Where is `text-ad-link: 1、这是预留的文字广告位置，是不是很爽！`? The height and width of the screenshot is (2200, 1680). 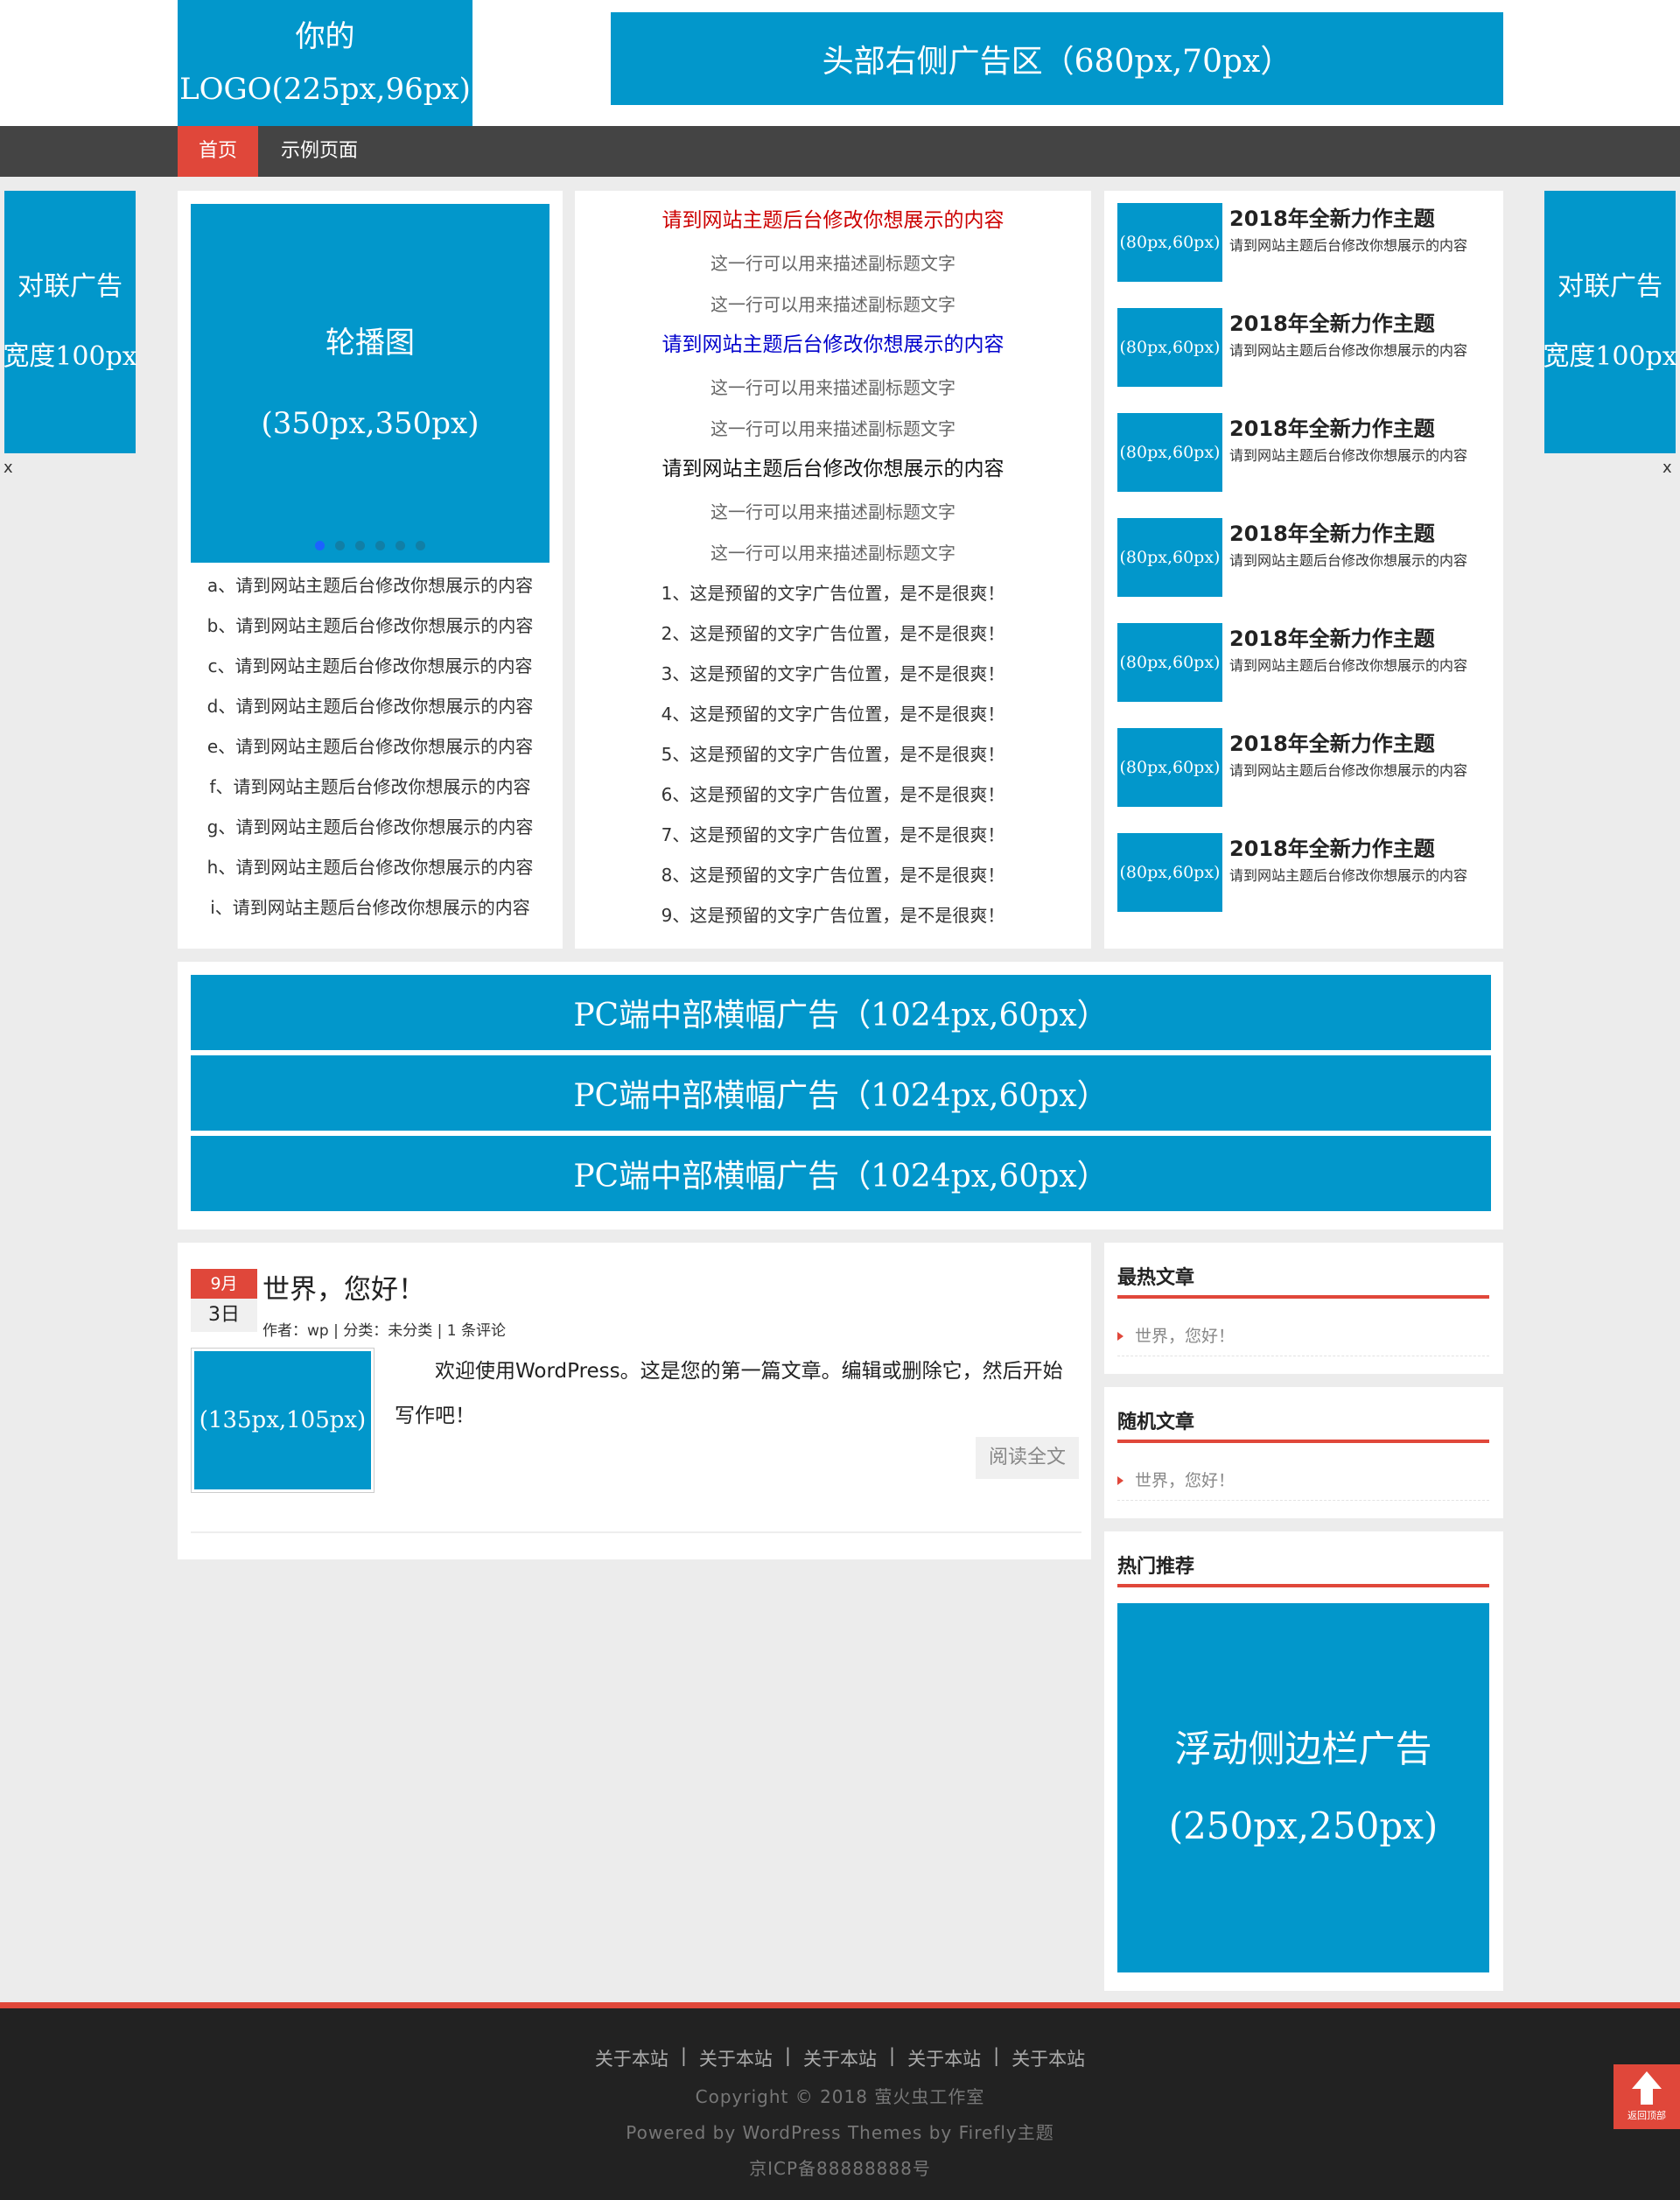 text-ad-link: 1、这是预留的文字广告位置，是不是很爽！ is located at coordinates (833, 594).